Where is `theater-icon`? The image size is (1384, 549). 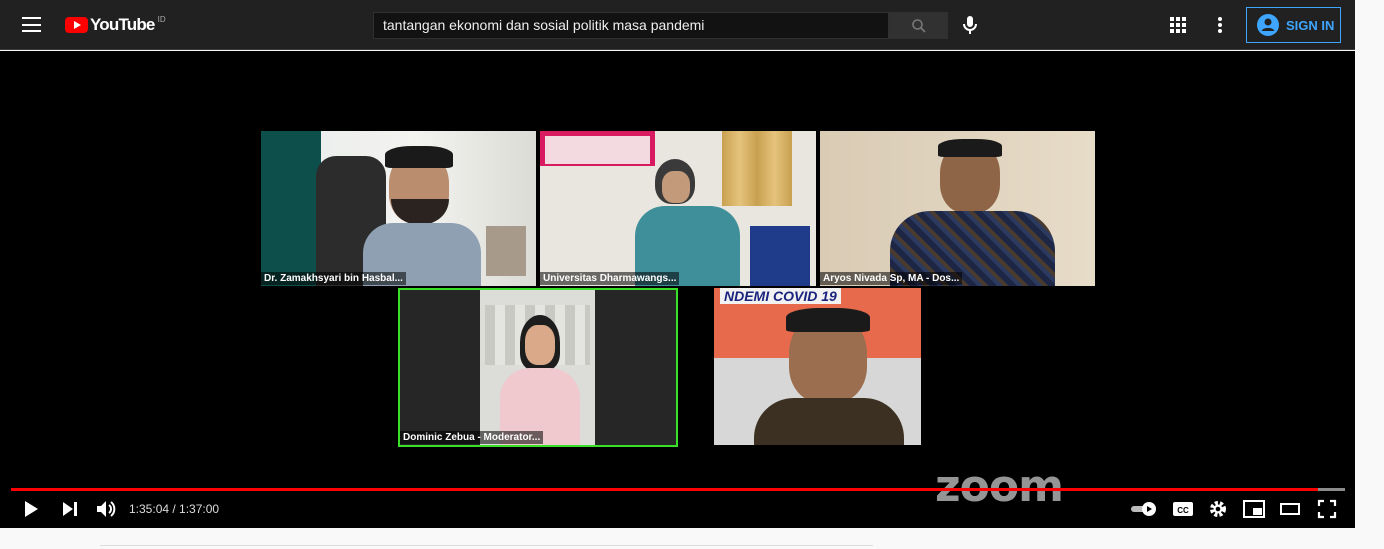 theater-icon is located at coordinates (1290, 509).